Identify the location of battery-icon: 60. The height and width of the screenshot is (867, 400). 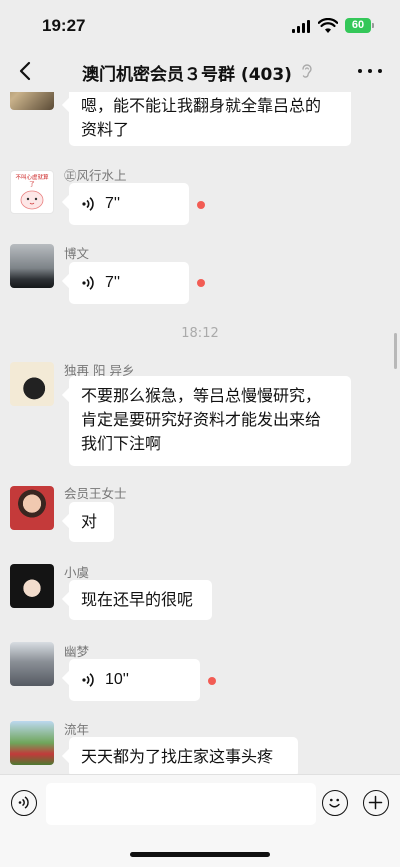
(358, 25).